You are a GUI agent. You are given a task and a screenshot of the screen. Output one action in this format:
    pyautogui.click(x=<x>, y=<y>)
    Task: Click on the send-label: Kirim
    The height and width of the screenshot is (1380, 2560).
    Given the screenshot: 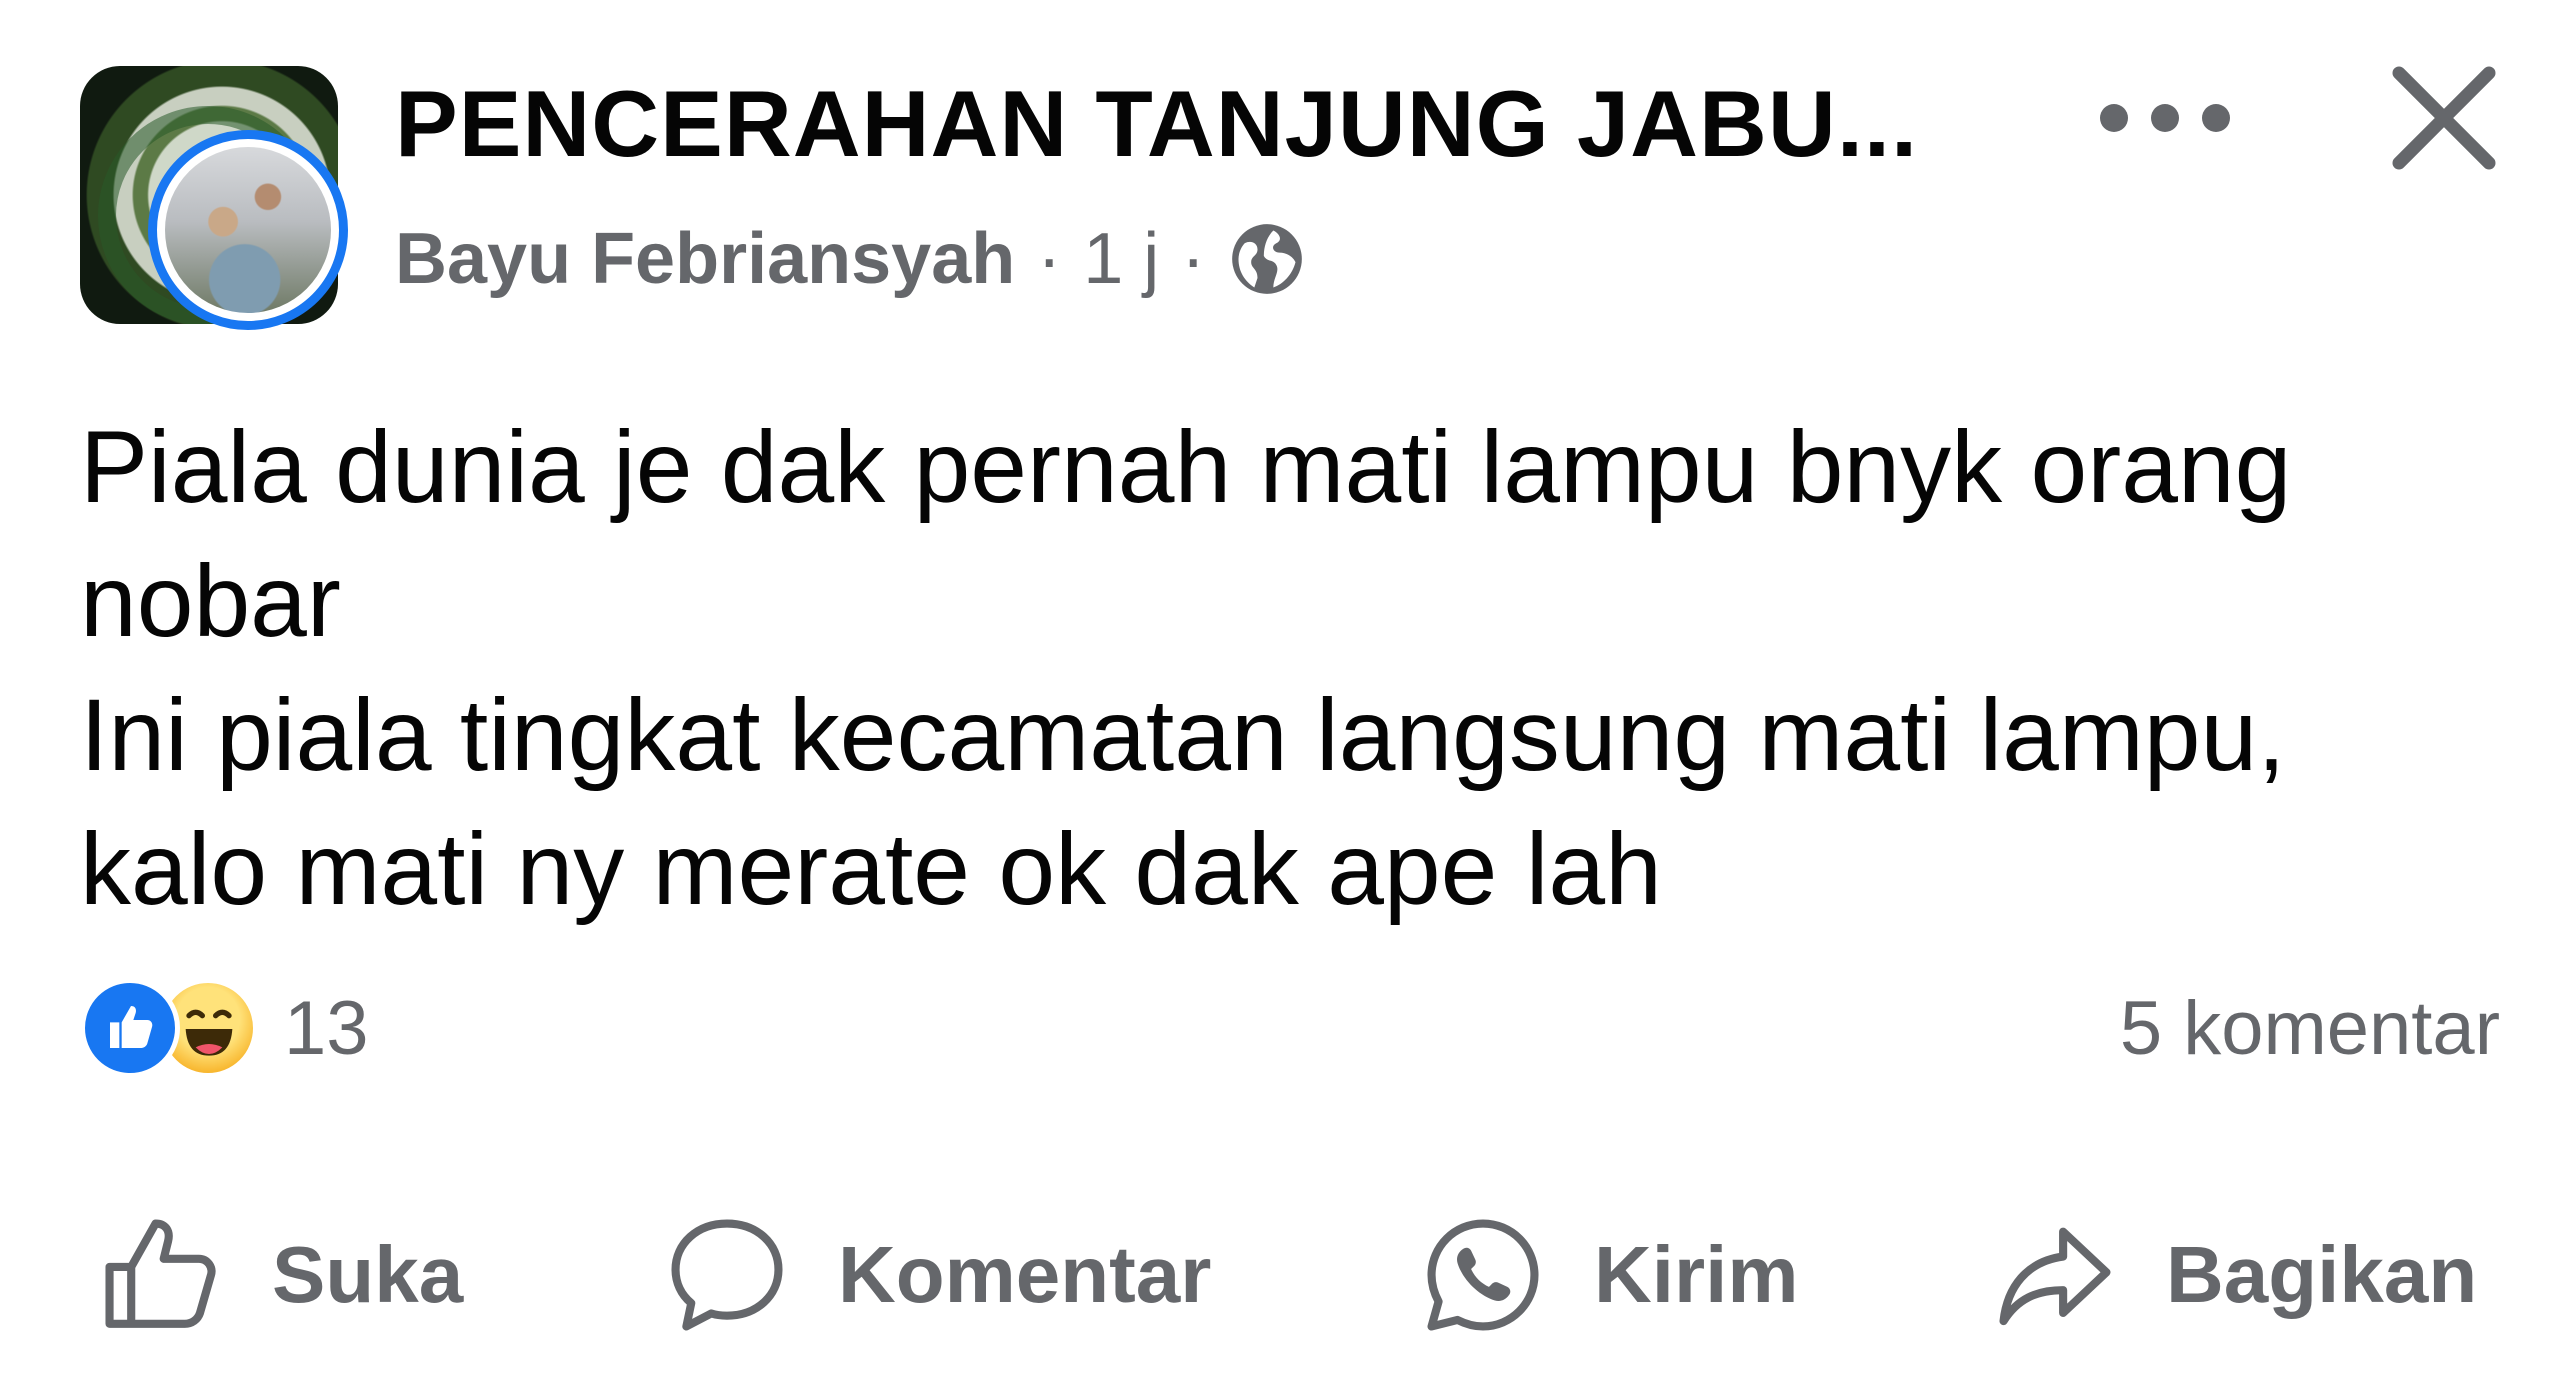 What is the action you would take?
    pyautogui.click(x=1696, y=1274)
    